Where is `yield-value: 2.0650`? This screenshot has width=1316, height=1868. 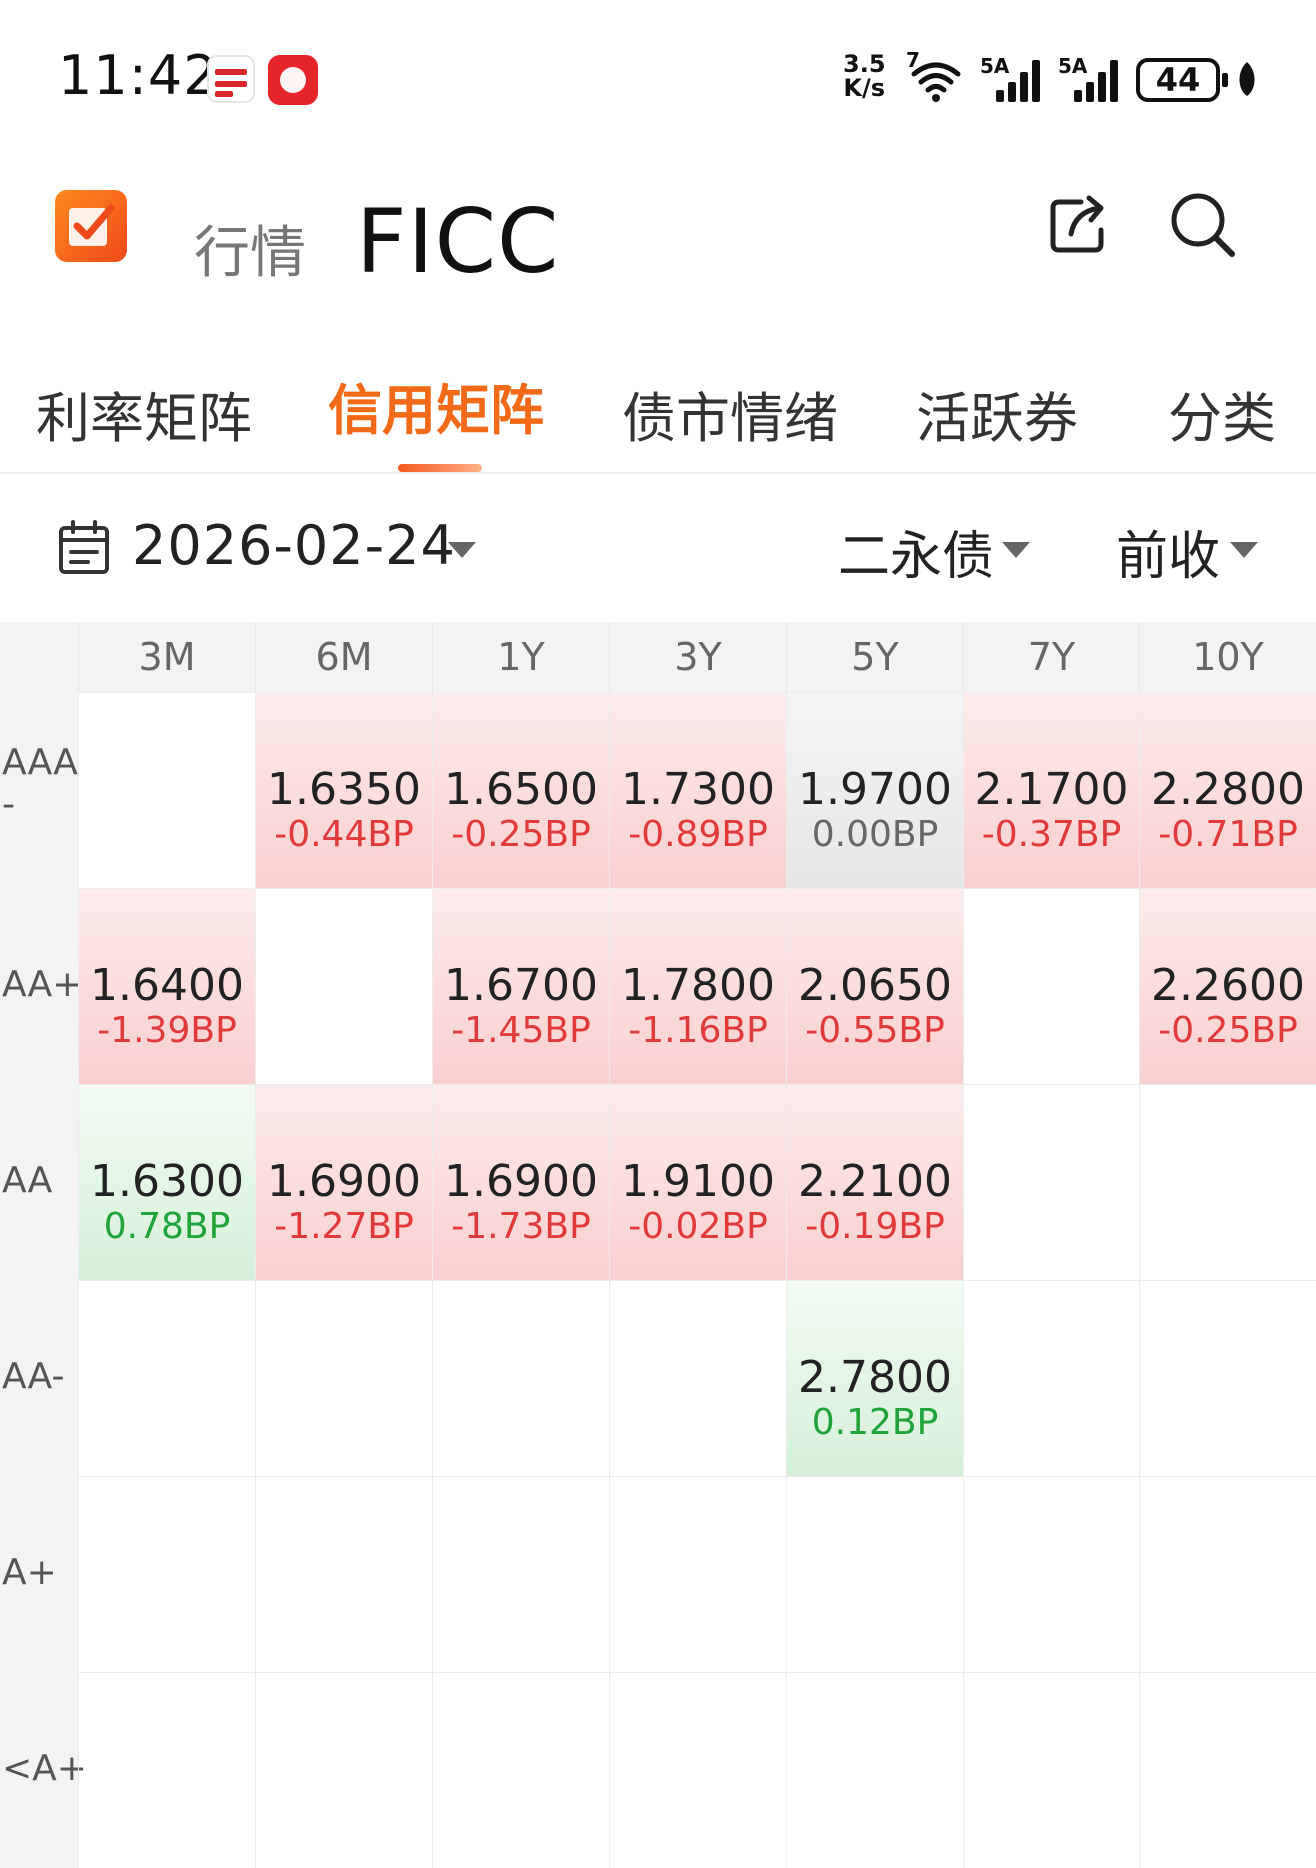 yield-value: 2.0650 is located at coordinates (875, 985).